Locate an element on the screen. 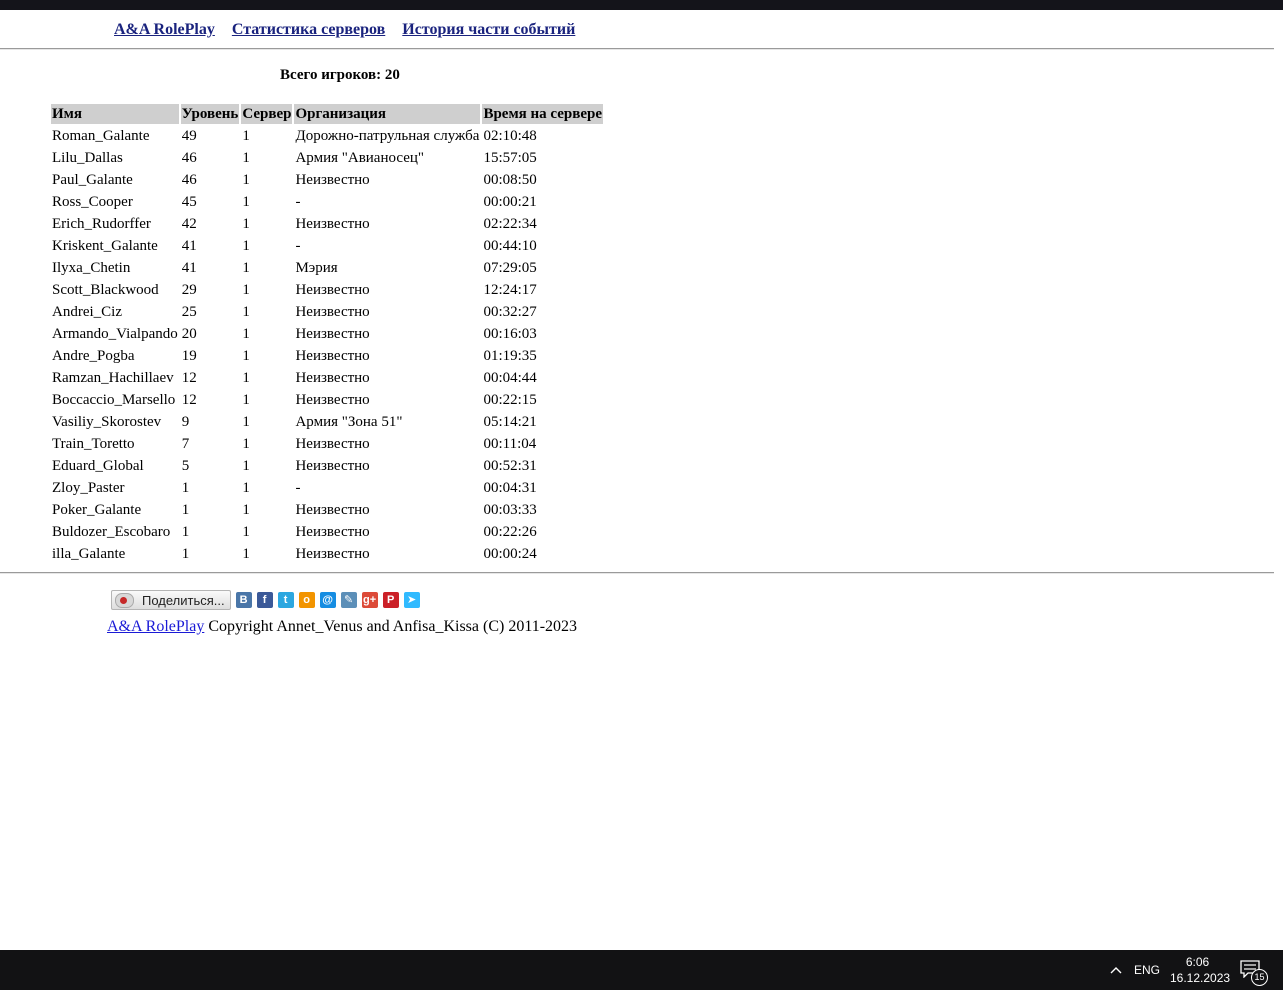 This screenshot has height=990, width=1283. player-organization: - is located at coordinates (298, 488).